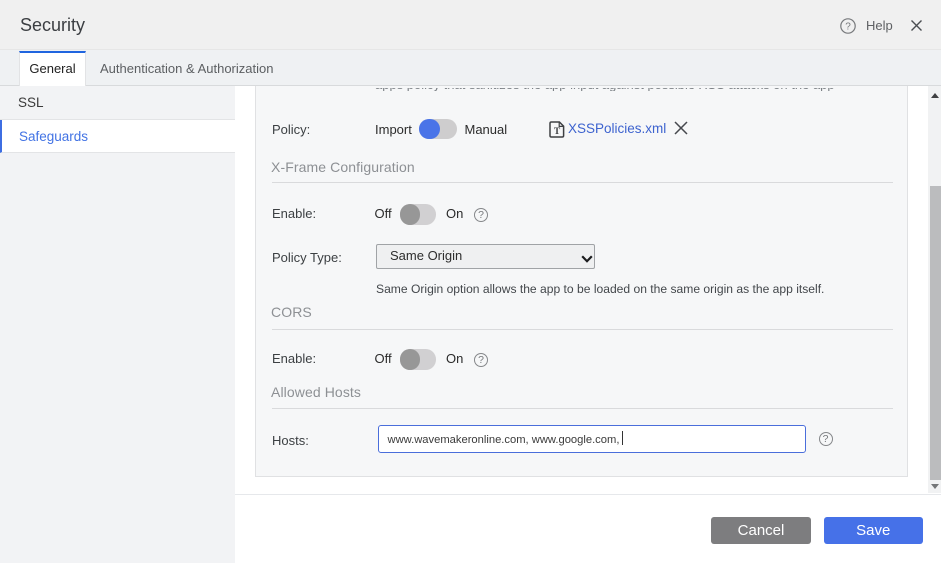 Image resolution: width=941 pixels, height=563 pixels. What do you see at coordinates (556, 132) in the screenshot?
I see `svg-text: T` at bounding box center [556, 132].